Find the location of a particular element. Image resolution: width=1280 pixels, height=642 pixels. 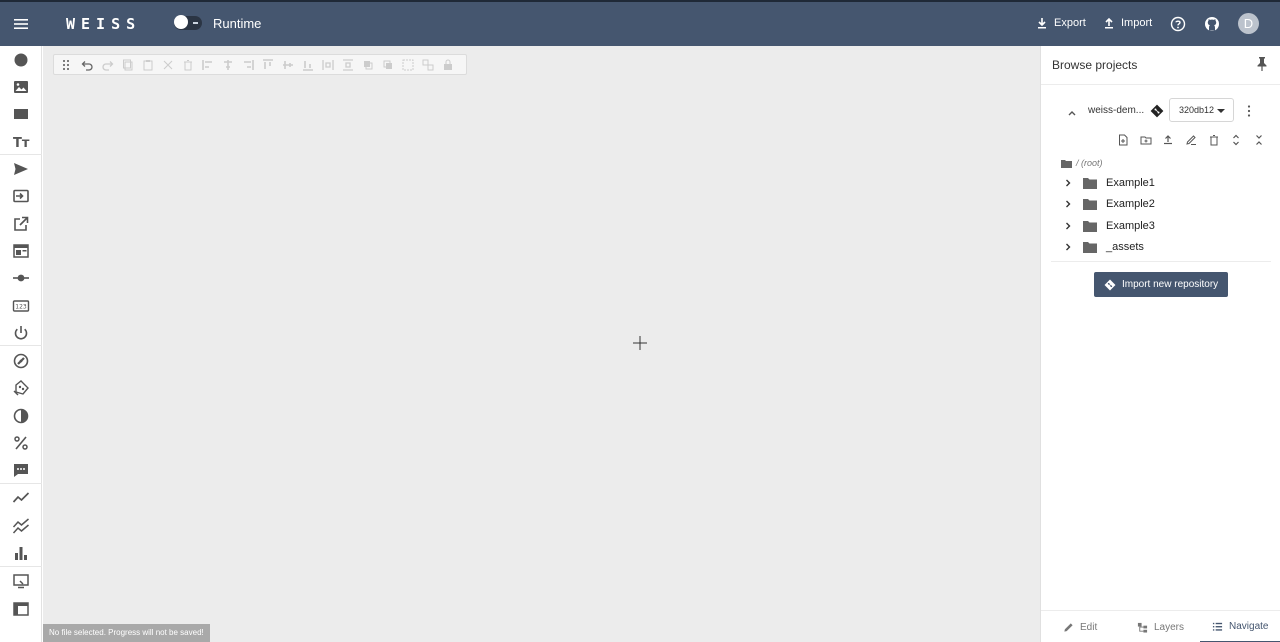

list-icon is located at coordinates (1217, 626).